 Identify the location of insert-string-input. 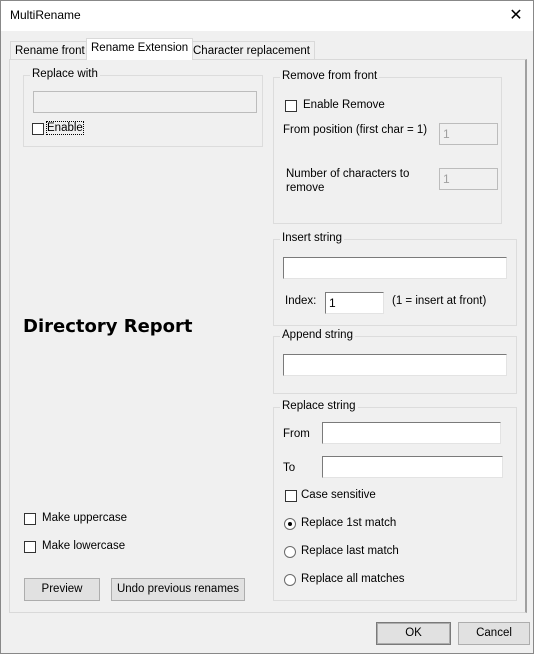
(395, 268).